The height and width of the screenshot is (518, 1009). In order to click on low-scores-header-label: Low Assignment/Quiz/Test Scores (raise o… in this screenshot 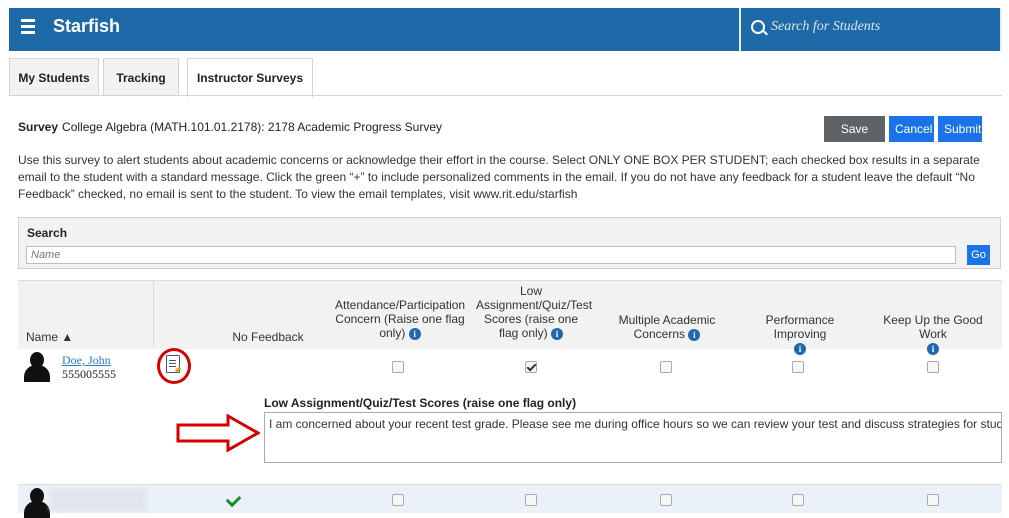, I will do `click(534, 312)`.